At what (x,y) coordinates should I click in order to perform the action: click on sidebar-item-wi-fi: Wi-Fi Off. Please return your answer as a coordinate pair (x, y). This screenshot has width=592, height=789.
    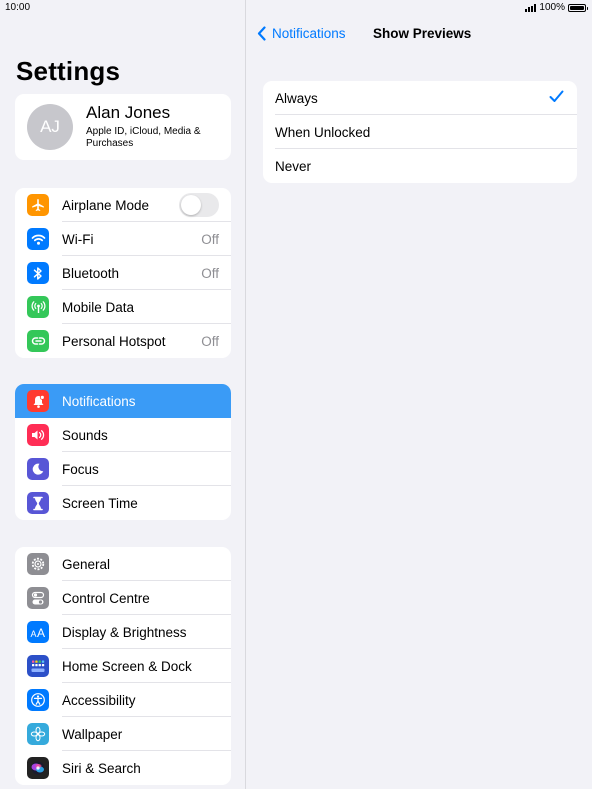
    Looking at the image, I should click on (123, 239).